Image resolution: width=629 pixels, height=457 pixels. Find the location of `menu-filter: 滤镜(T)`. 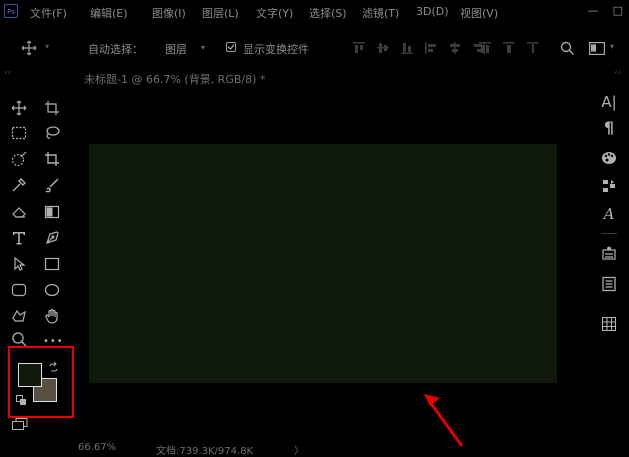

menu-filter: 滤镜(T) is located at coordinates (380, 13).